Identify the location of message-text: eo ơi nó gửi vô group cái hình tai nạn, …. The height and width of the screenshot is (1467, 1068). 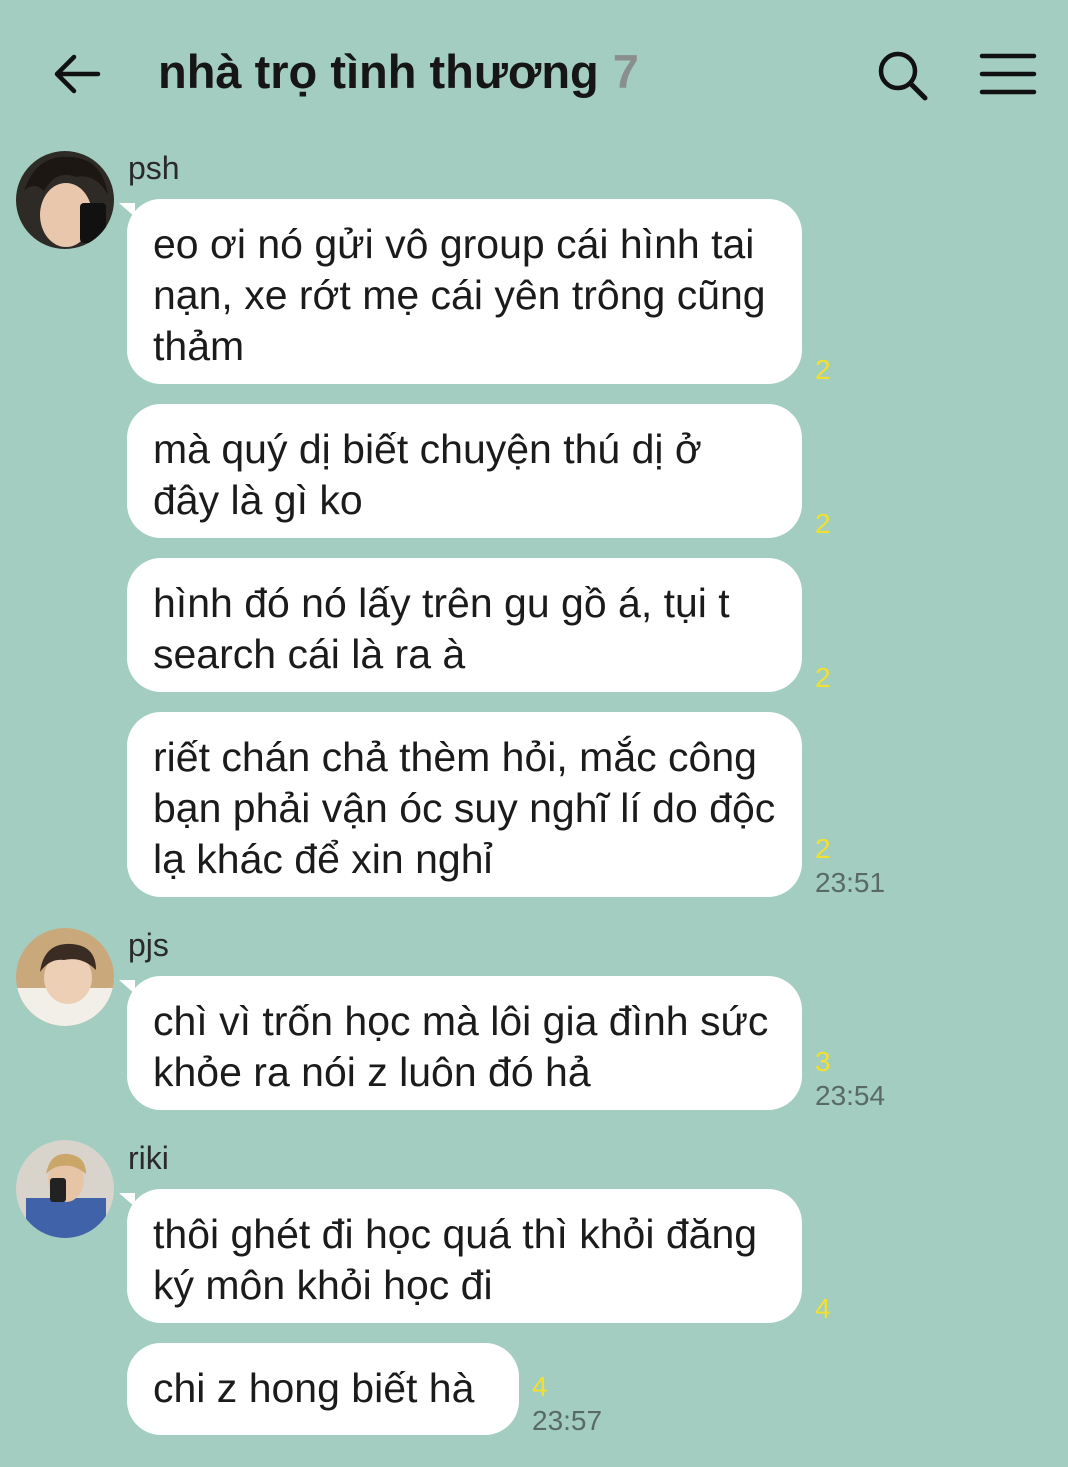
(459, 295).